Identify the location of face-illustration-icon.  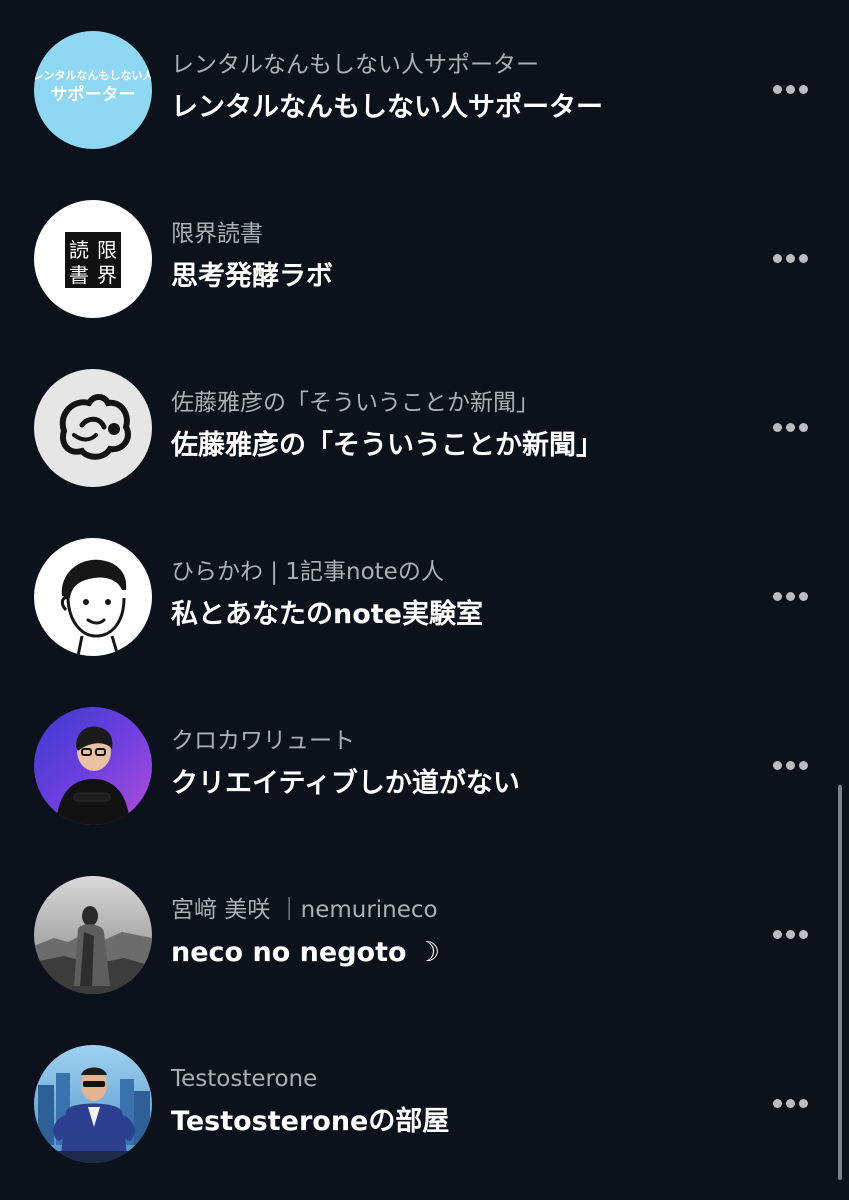
(93, 597).